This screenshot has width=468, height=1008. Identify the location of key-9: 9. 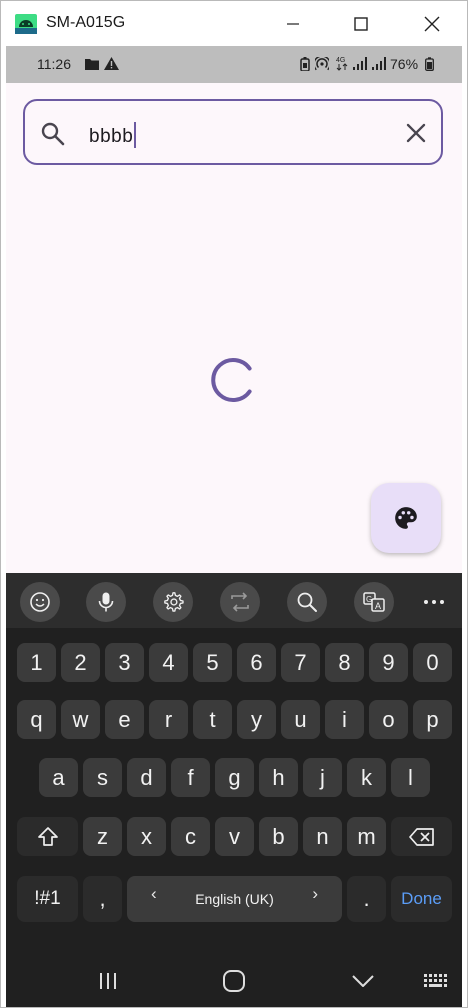
(388, 662).